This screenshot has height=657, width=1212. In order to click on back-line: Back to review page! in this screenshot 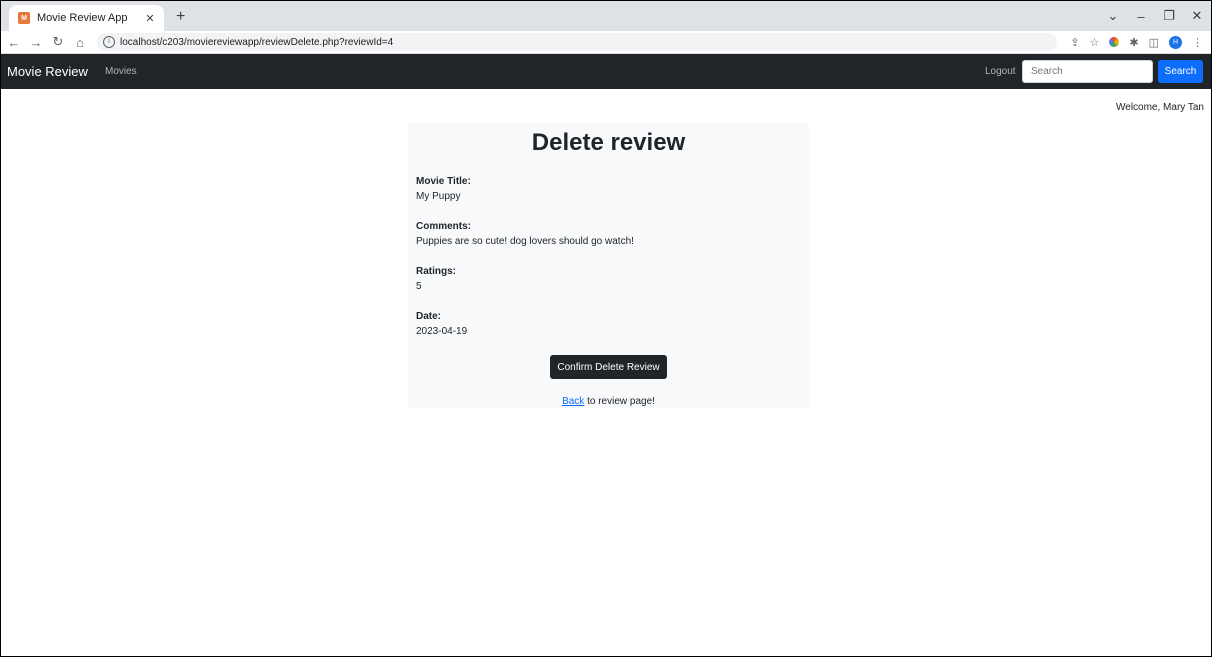, I will do `click(608, 401)`.